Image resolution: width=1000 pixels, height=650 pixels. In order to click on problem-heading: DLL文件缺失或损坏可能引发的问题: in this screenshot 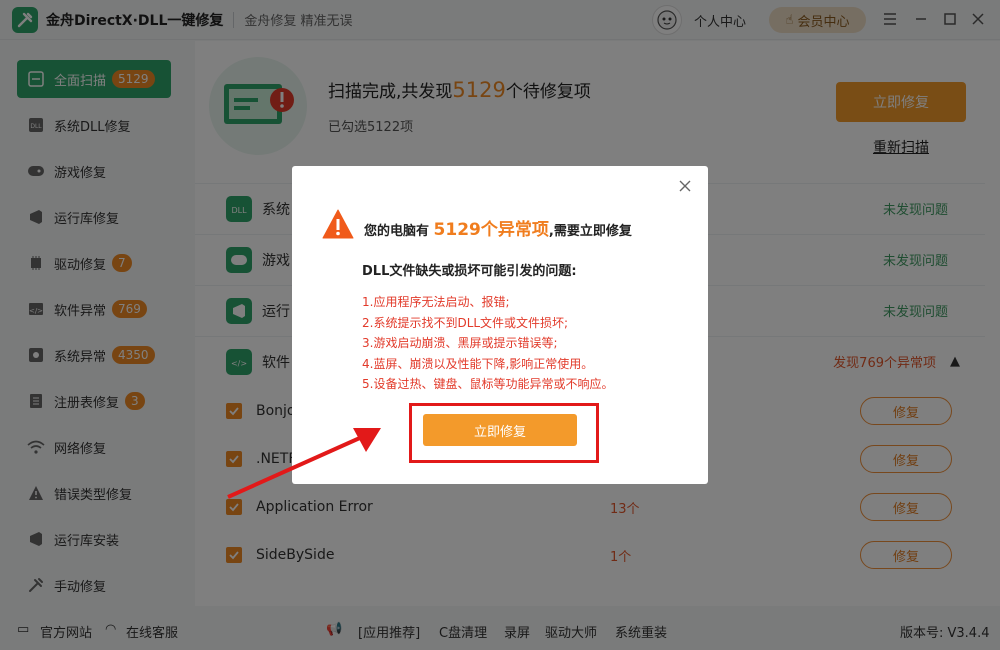, I will do `click(469, 271)`.